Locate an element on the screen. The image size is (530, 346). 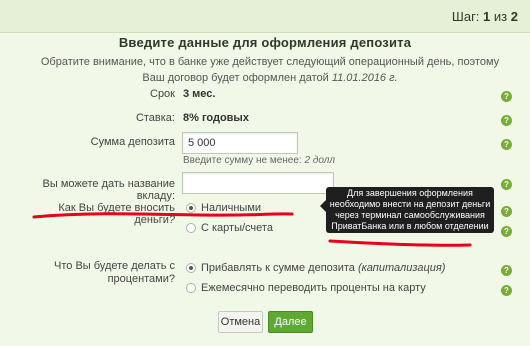
underline-deposit-method is located at coordinates (163, 215).